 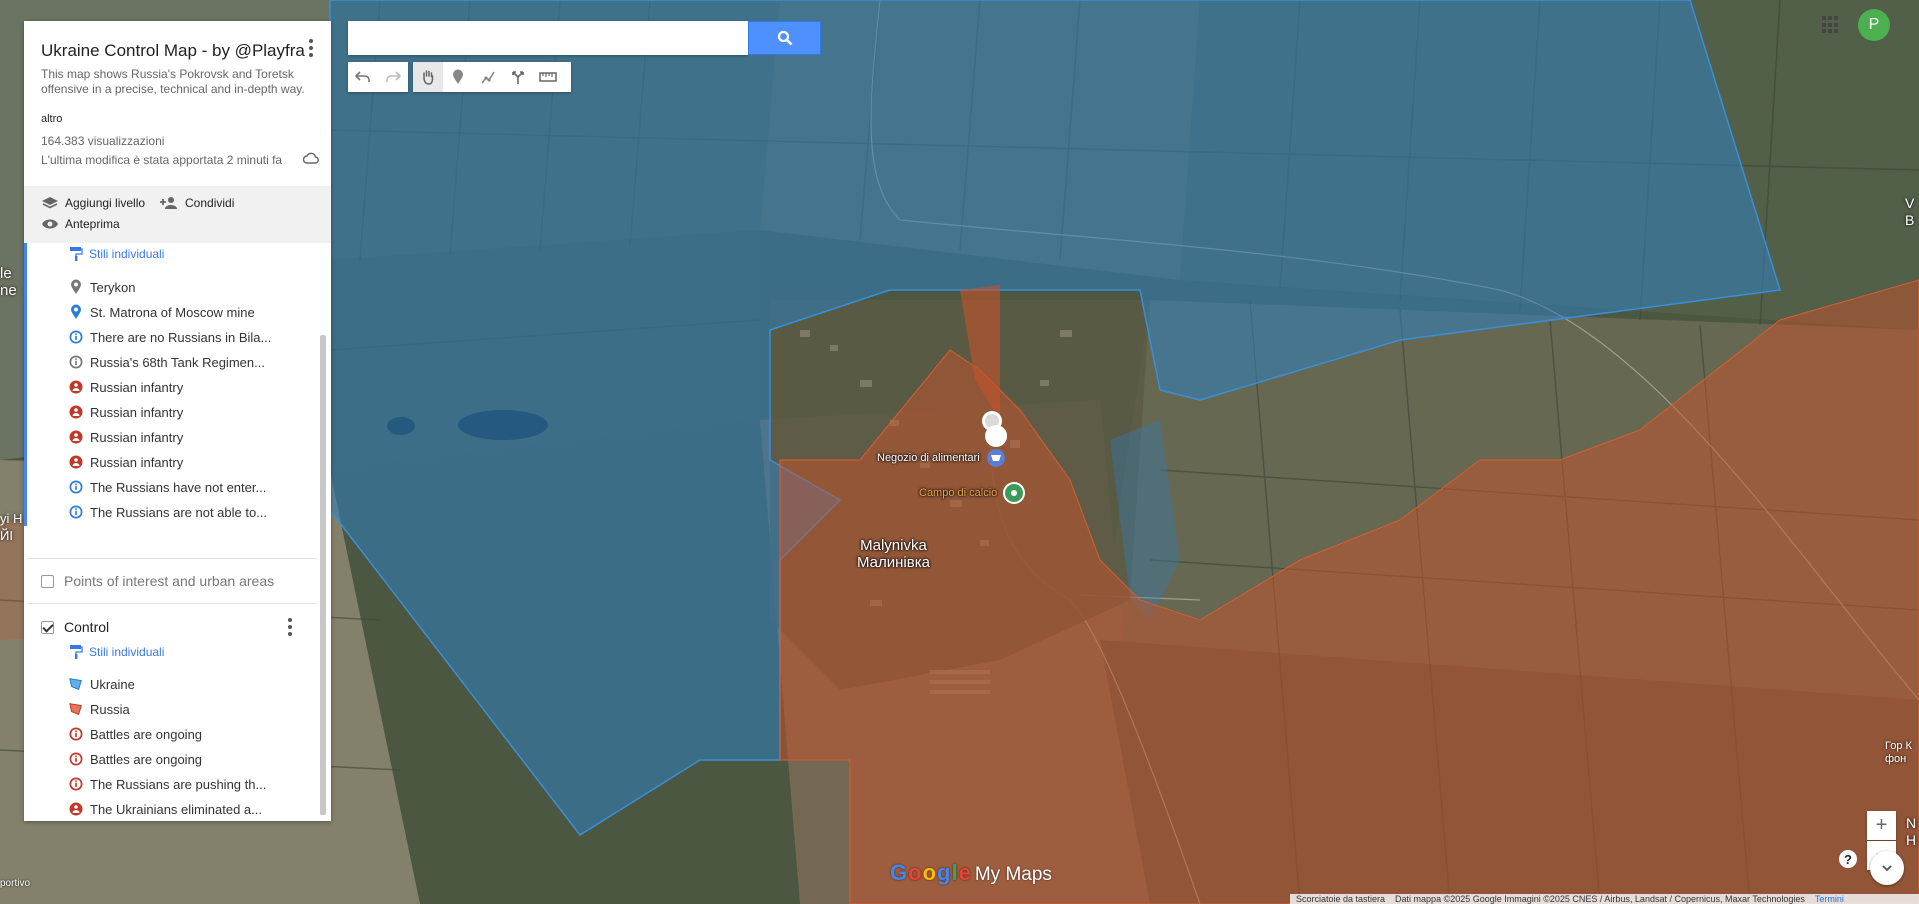 What do you see at coordinates (893, 545) in the screenshot?
I see `town-name-latin: Malynivka` at bounding box center [893, 545].